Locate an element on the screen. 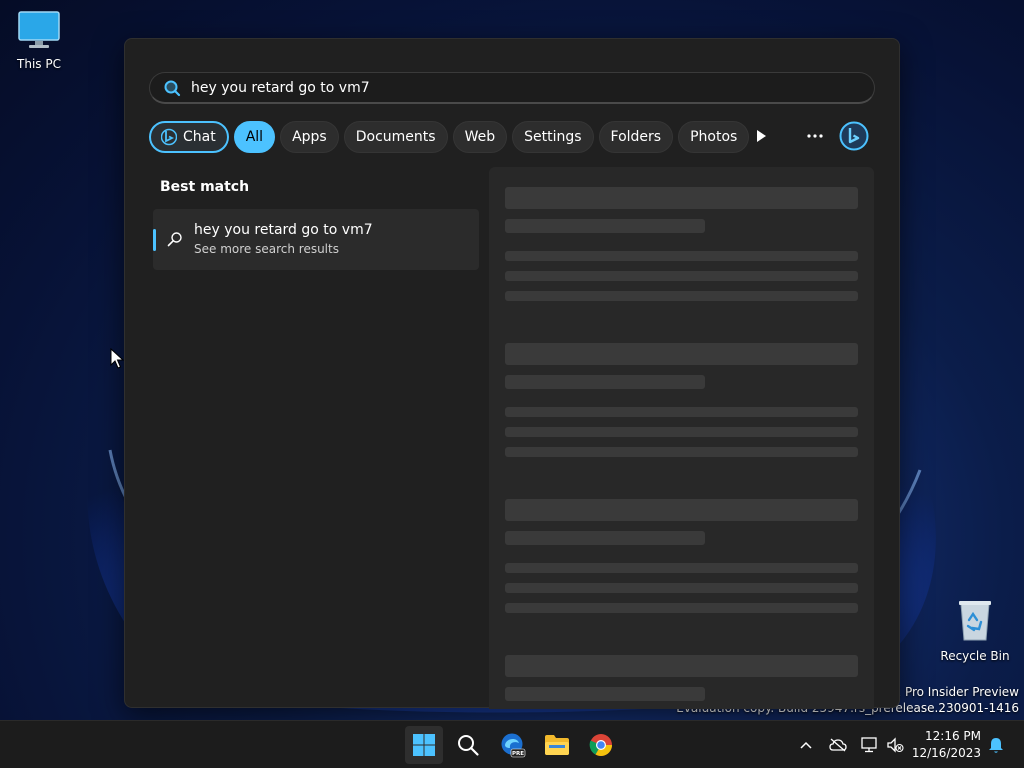 This screenshot has width=1024, height=768. cloud-offline-icon is located at coordinates (838, 745).